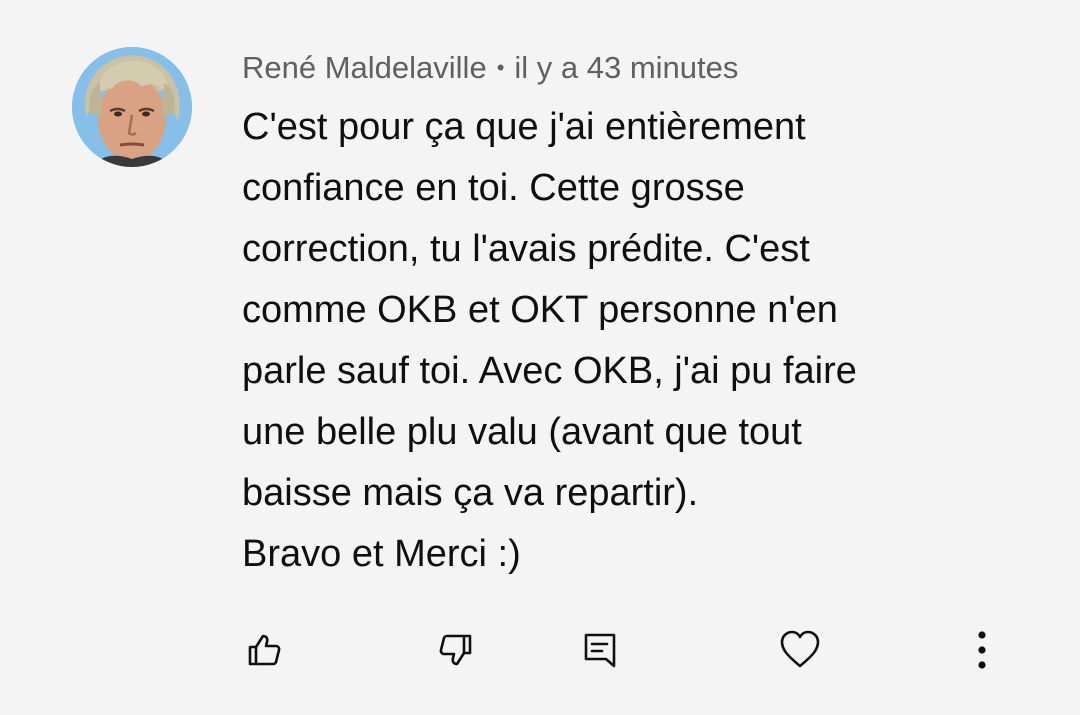 The height and width of the screenshot is (715, 1080). What do you see at coordinates (364, 67) in the screenshot?
I see `author-name: René Maldelaville` at bounding box center [364, 67].